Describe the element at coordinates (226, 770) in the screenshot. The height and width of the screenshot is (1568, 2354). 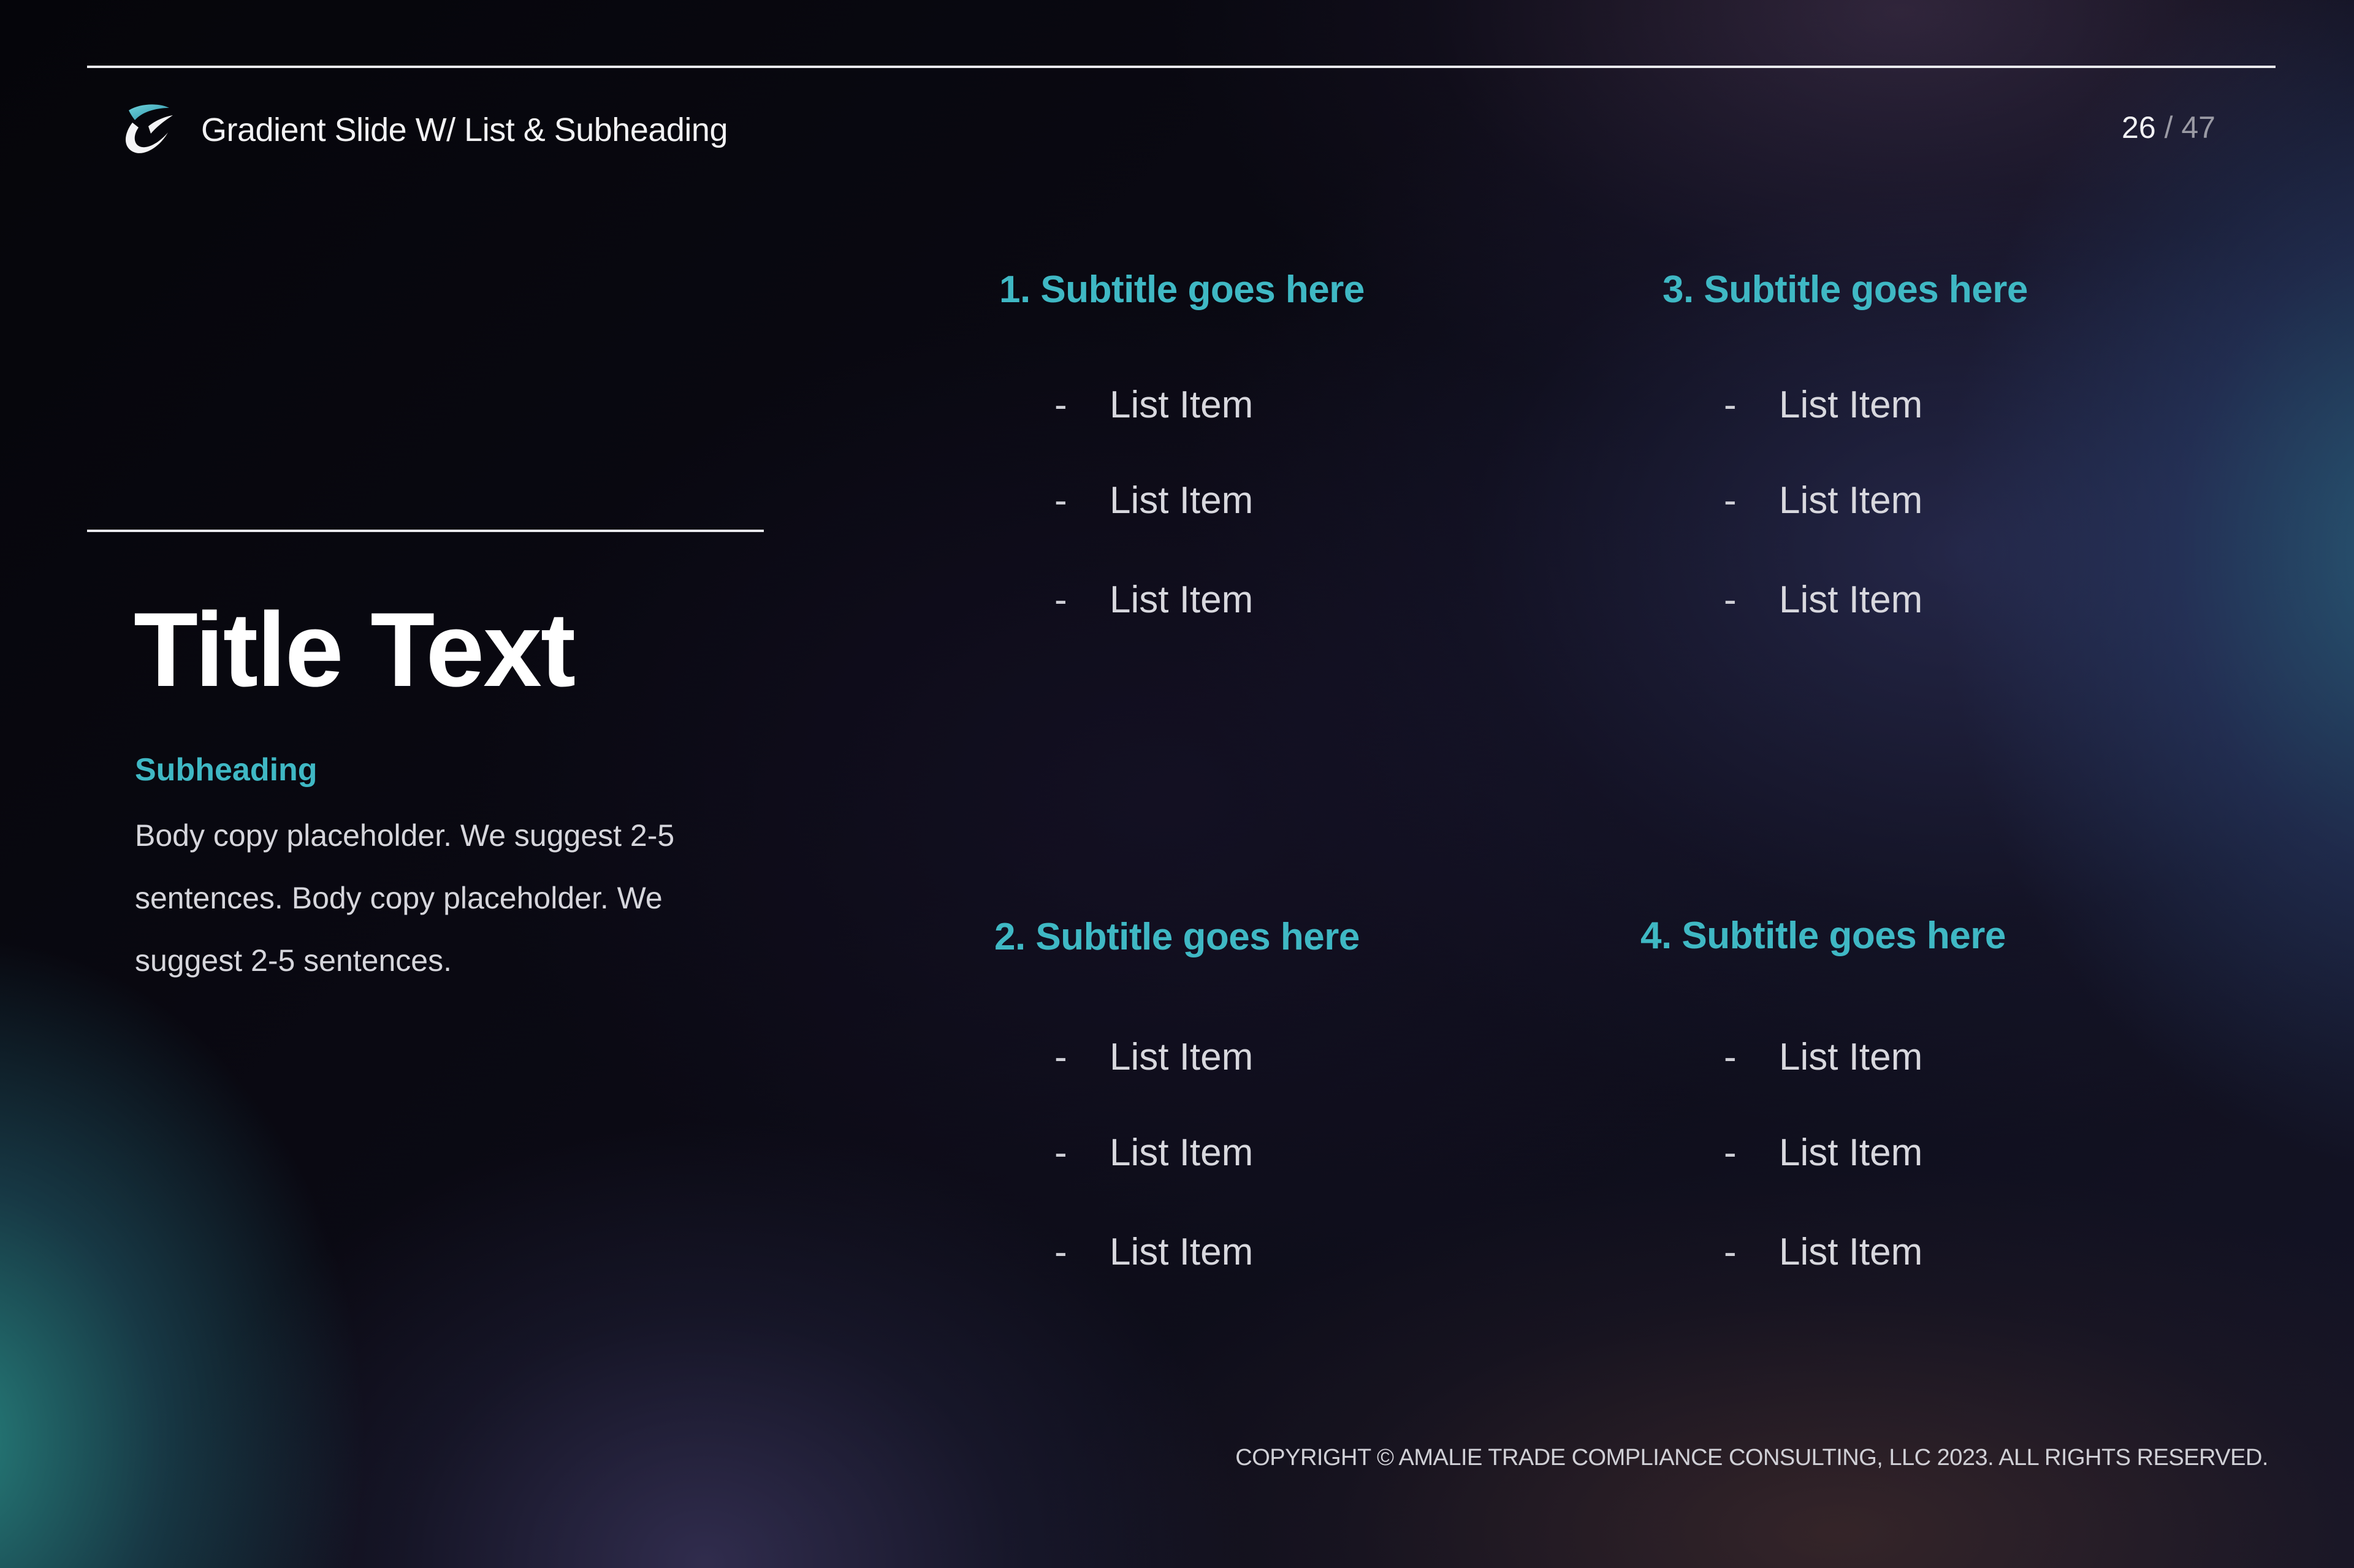
I see `slide-subheading: Subheading` at that location.